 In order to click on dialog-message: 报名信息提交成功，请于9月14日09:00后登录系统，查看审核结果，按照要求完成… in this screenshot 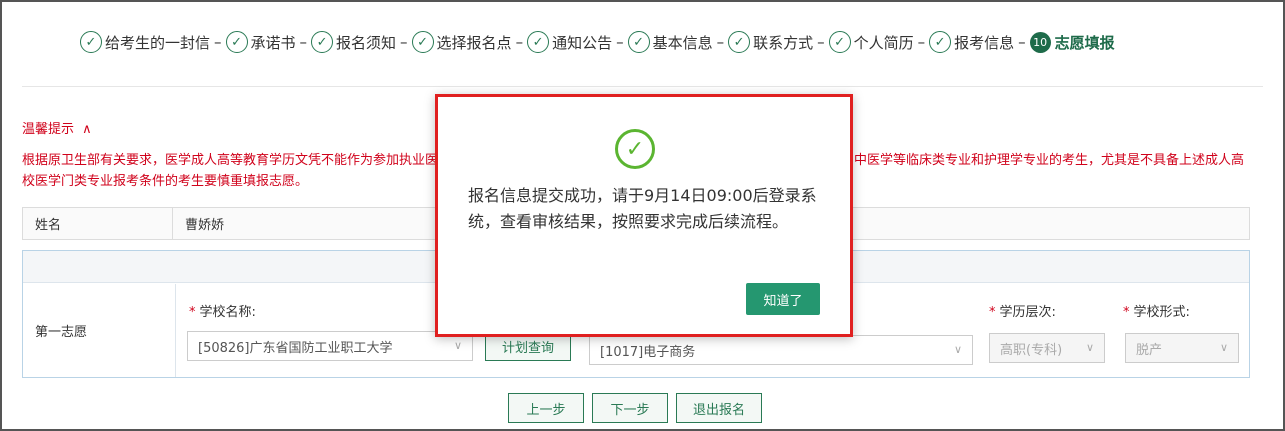, I will do `click(642, 208)`.